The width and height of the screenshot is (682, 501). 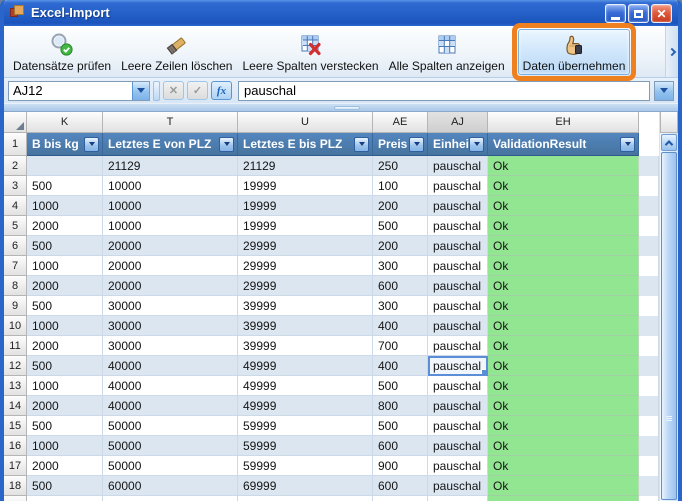 I want to click on cell: 100, so click(x=400, y=186).